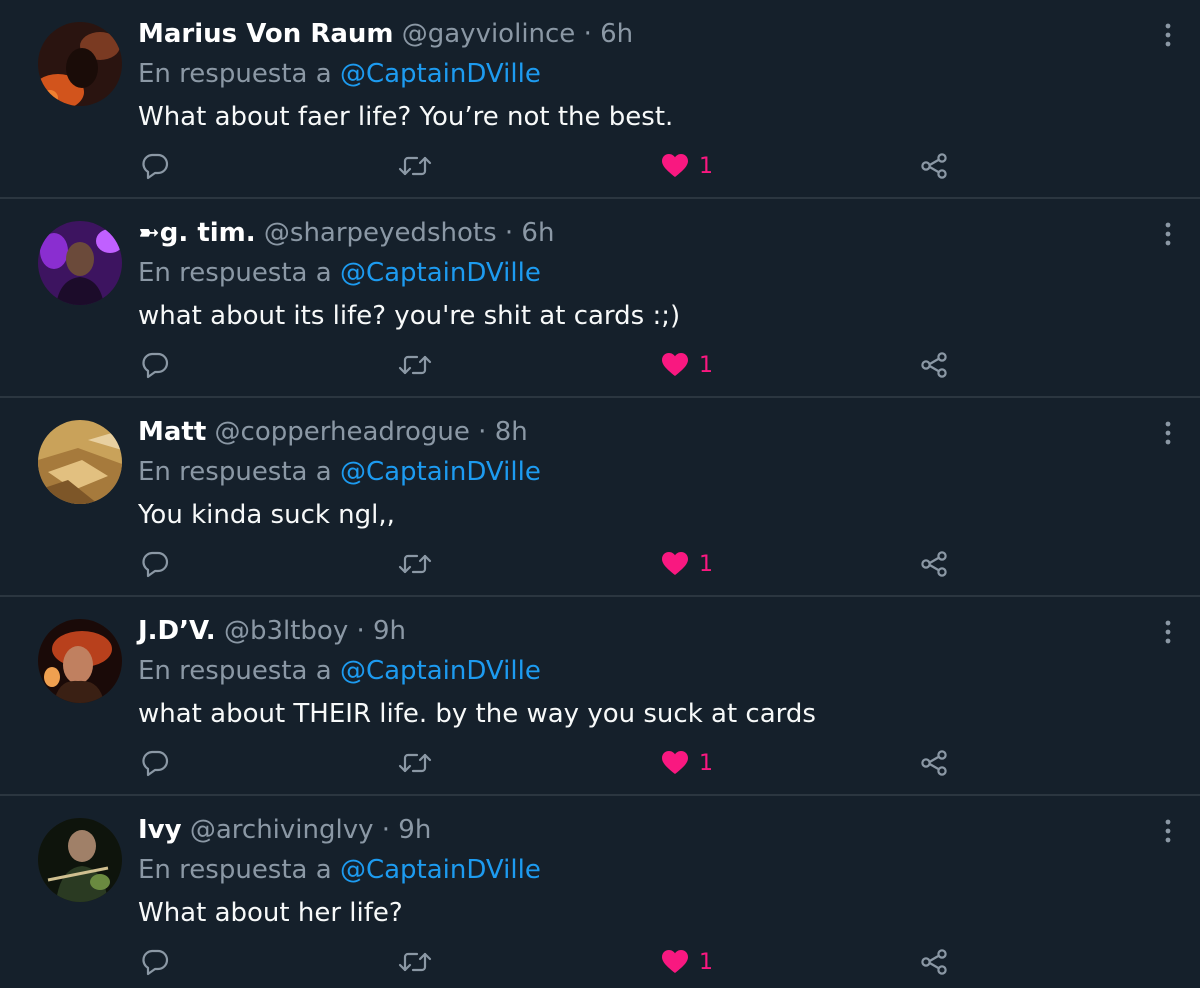 The height and width of the screenshot is (988, 1200). I want to click on tweet-header: Matt @copperheadrogue · 8h, so click(333, 432).